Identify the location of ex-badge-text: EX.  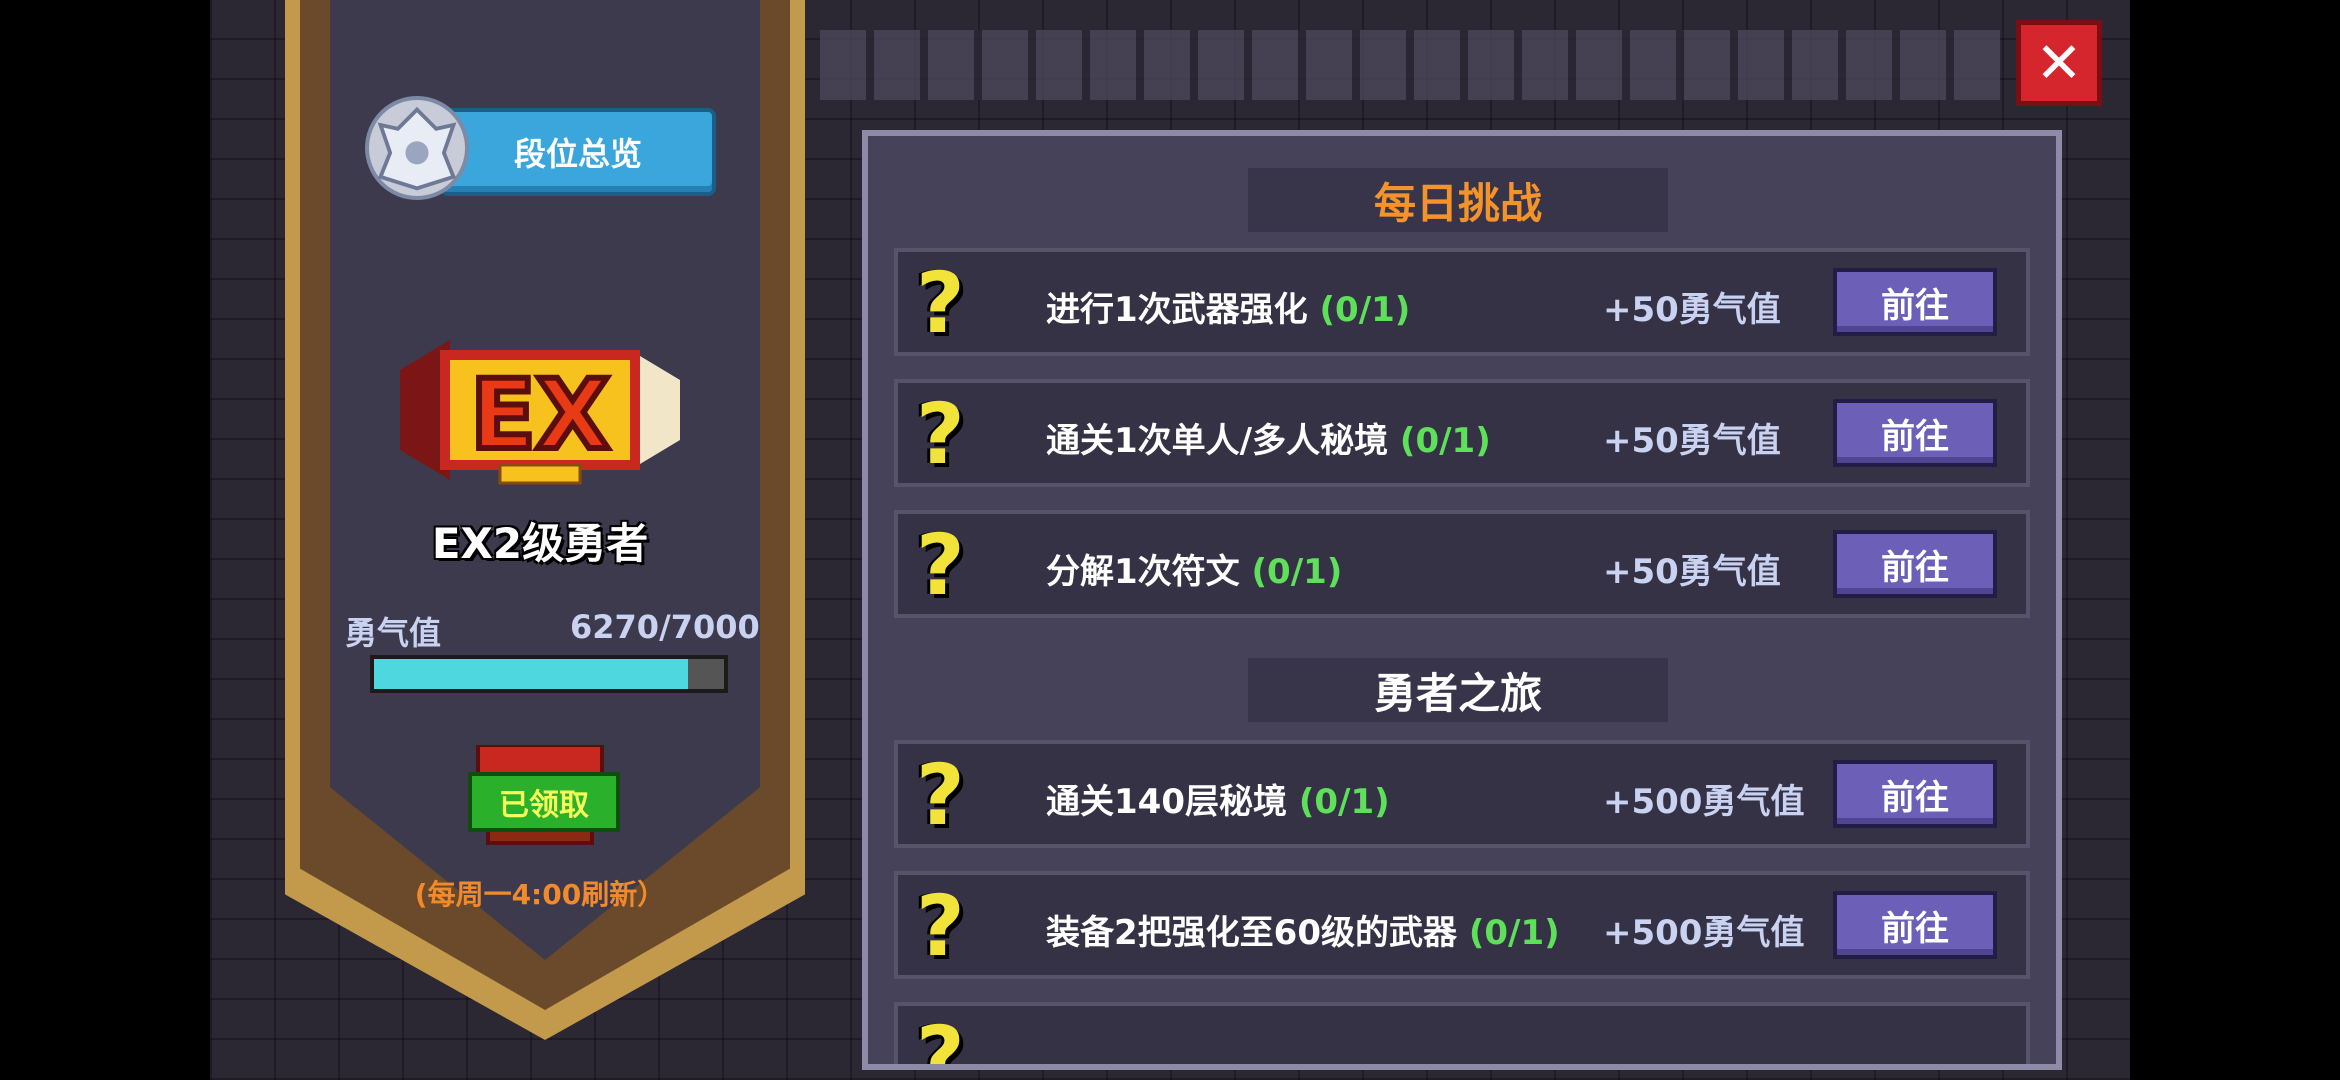
(540, 415).